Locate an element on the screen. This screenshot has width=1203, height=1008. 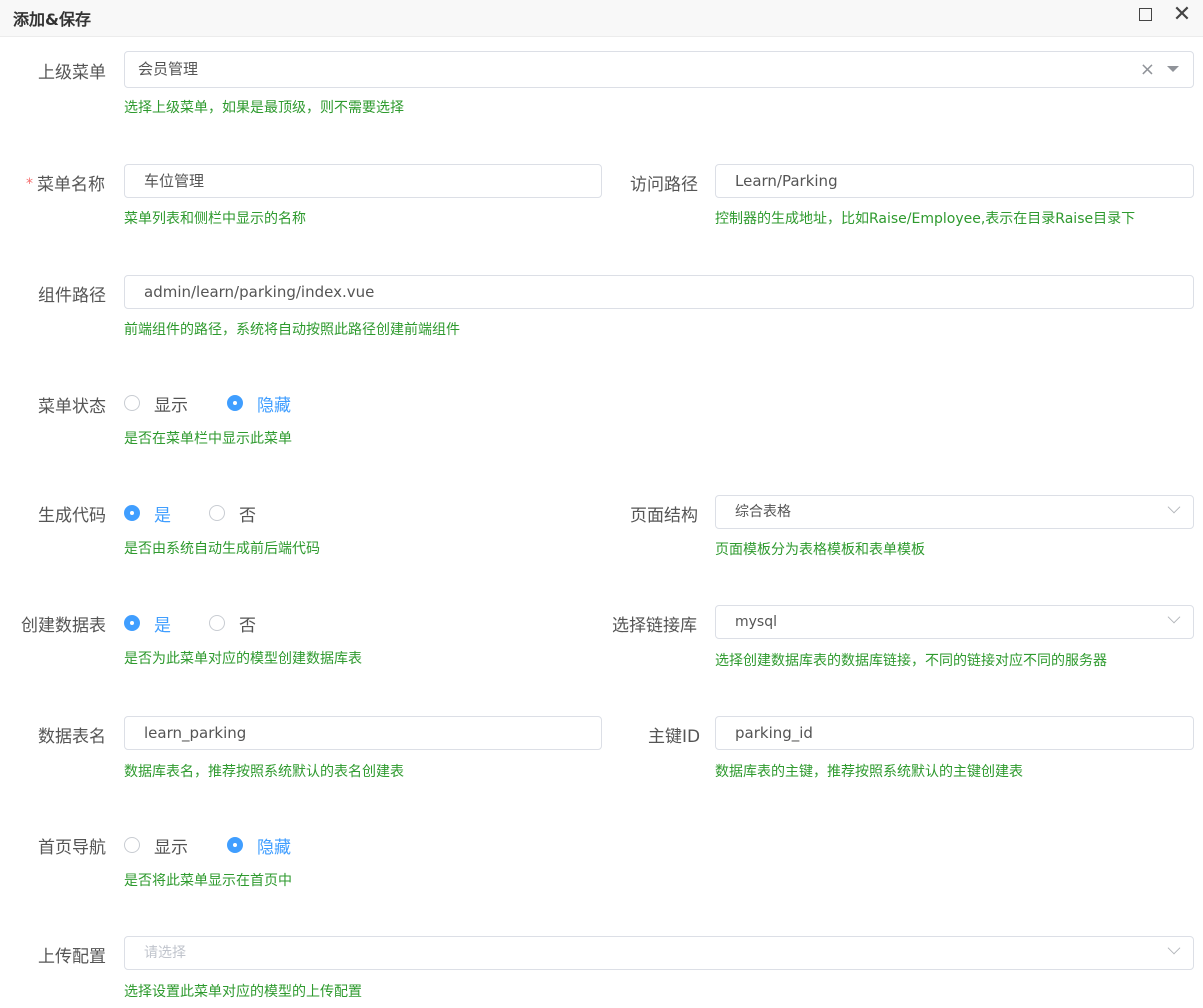
required-mark: * is located at coordinates (29, 184).